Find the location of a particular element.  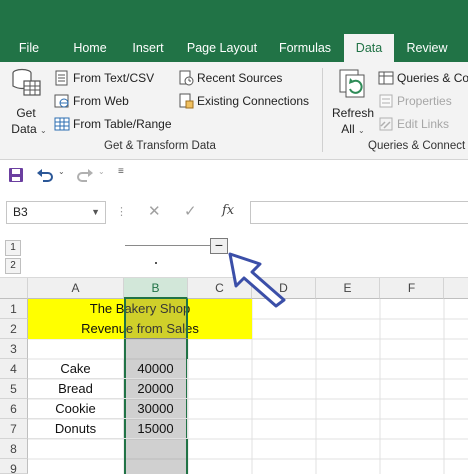

from-text-csv-button: From Text/CSV is located at coordinates (104, 78).